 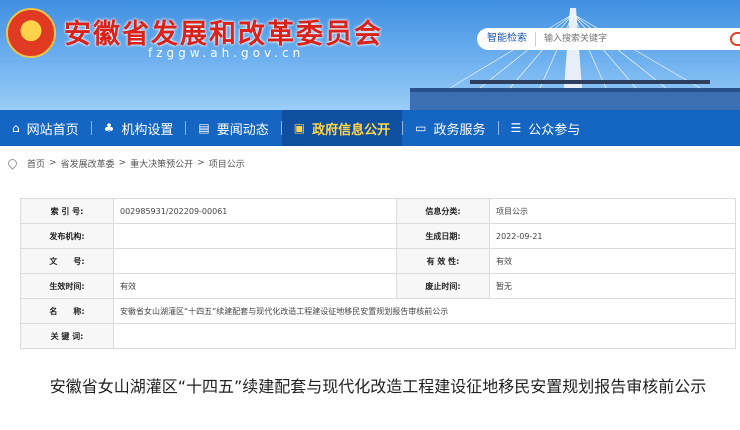 I want to click on breadcrumb-item: 首页, so click(x=36, y=163).